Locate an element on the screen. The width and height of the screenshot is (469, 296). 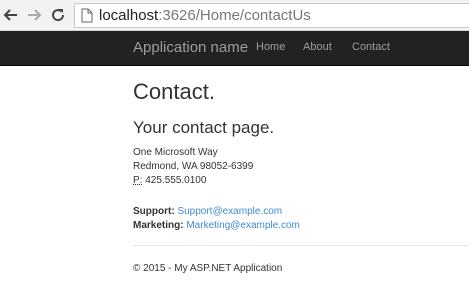
page-subtitle: Your contact page. is located at coordinates (204, 127).